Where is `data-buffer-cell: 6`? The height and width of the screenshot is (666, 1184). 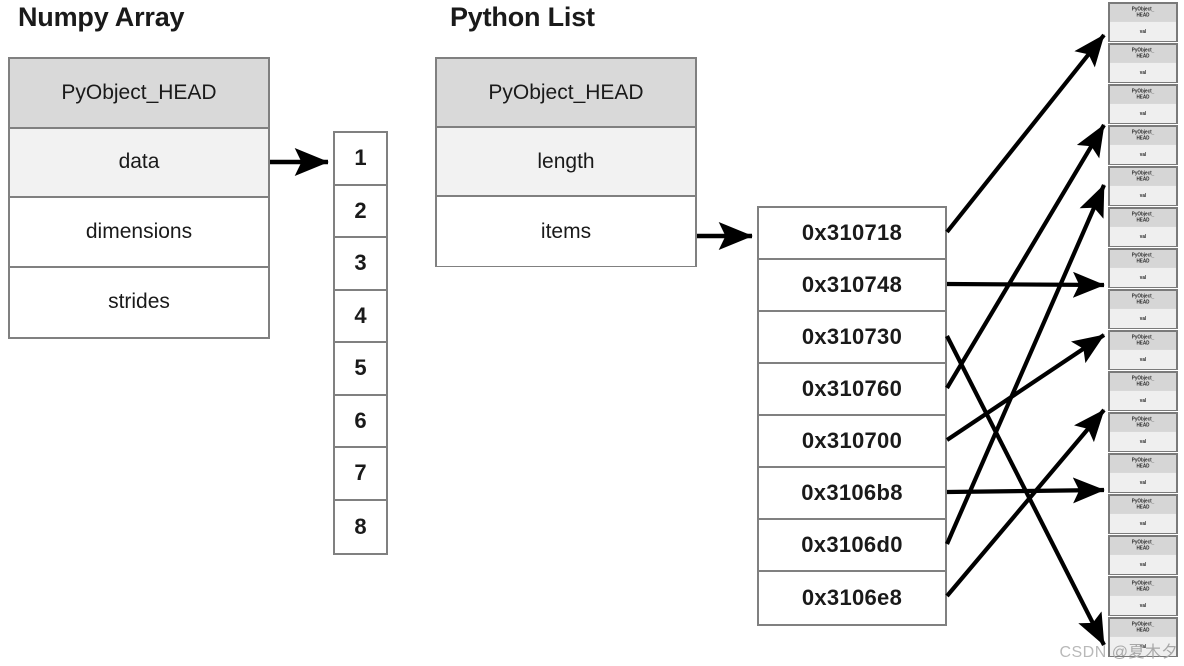
data-buffer-cell: 6 is located at coordinates (360, 422).